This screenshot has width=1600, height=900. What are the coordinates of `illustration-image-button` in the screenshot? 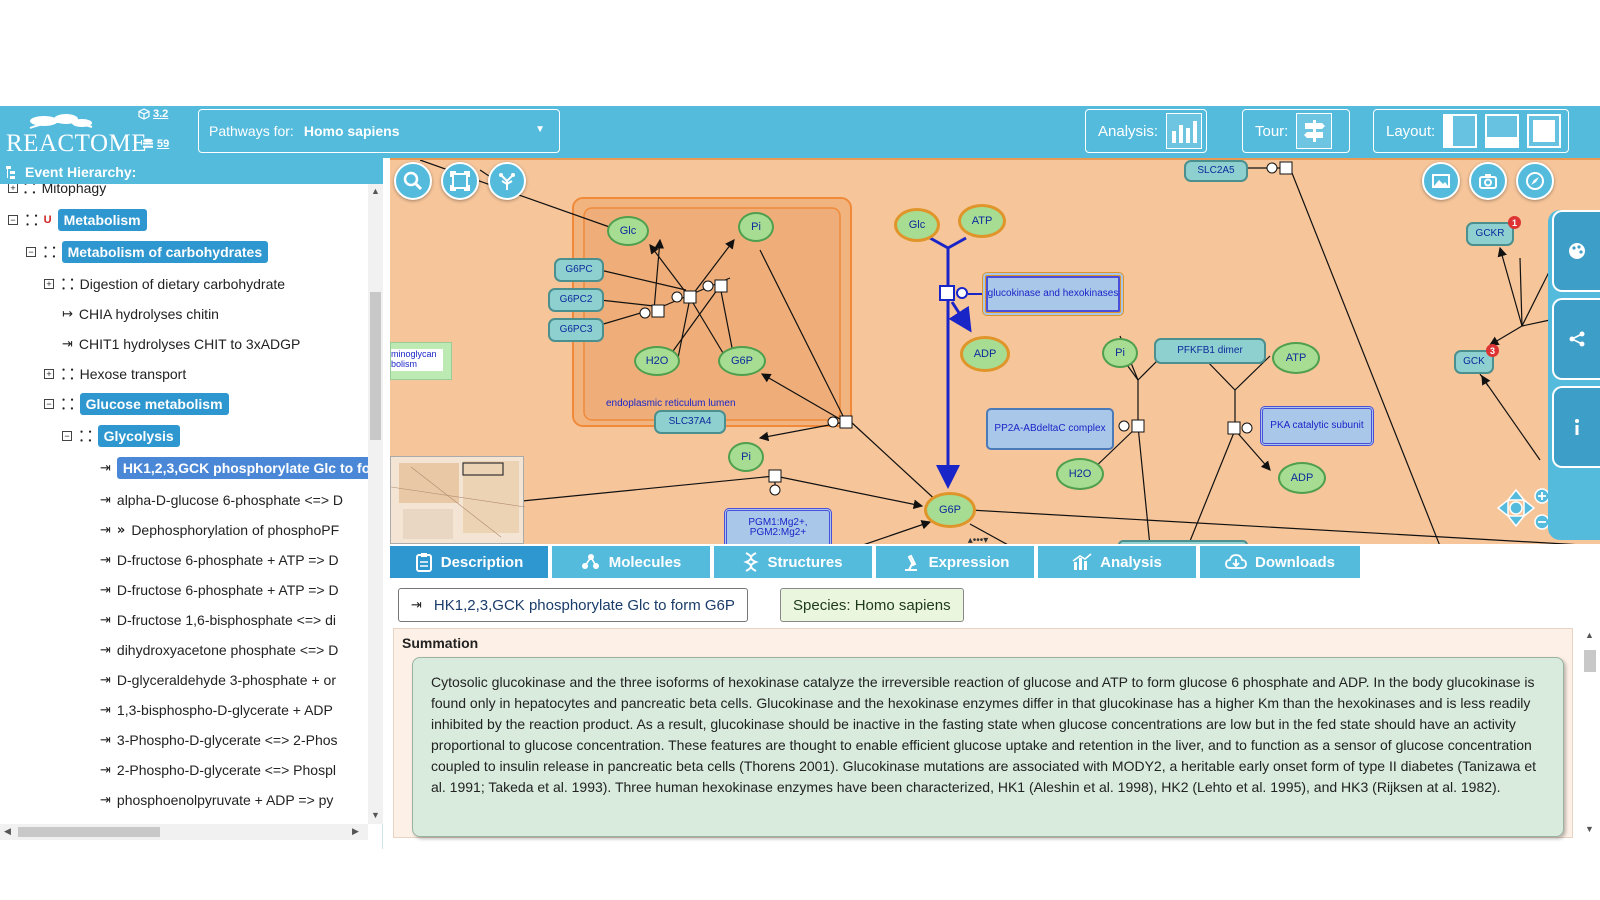 It's located at (1441, 181).